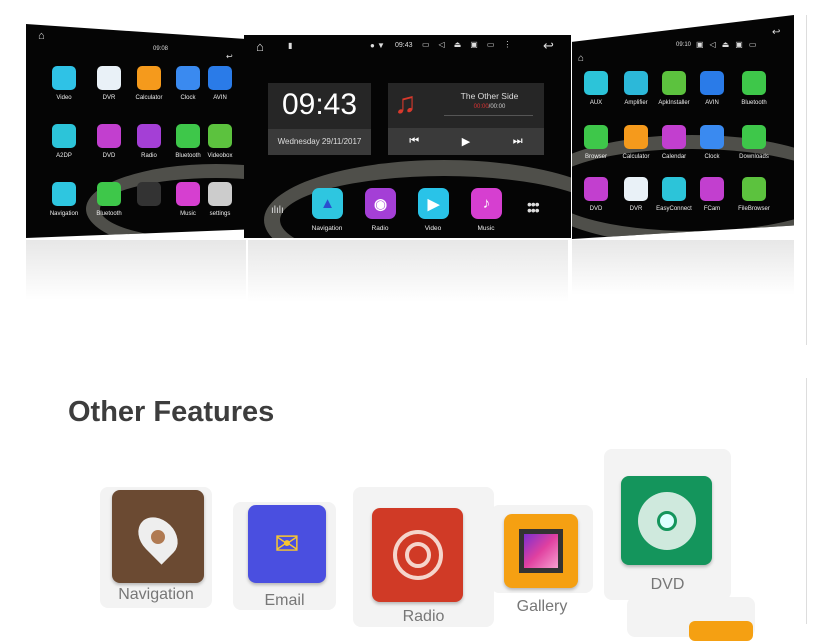 This screenshot has height=641, width=820. Describe the element at coordinates (220, 98) in the screenshot. I see `app-label: AVIN` at that location.